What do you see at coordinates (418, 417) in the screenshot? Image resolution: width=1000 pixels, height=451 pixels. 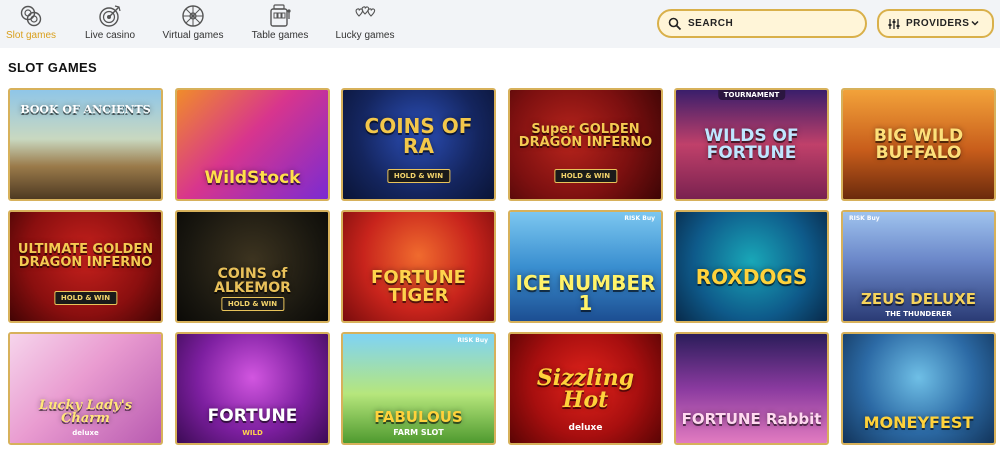 I see `game-title: FABULOUS` at bounding box center [418, 417].